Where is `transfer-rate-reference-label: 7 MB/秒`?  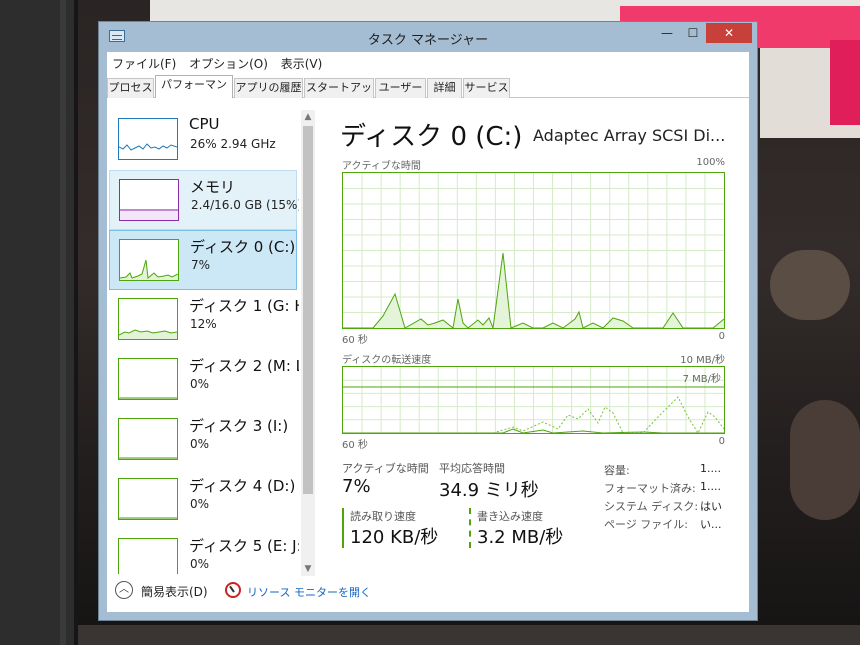
transfer-rate-reference-label: 7 MB/秒 is located at coordinates (701, 379).